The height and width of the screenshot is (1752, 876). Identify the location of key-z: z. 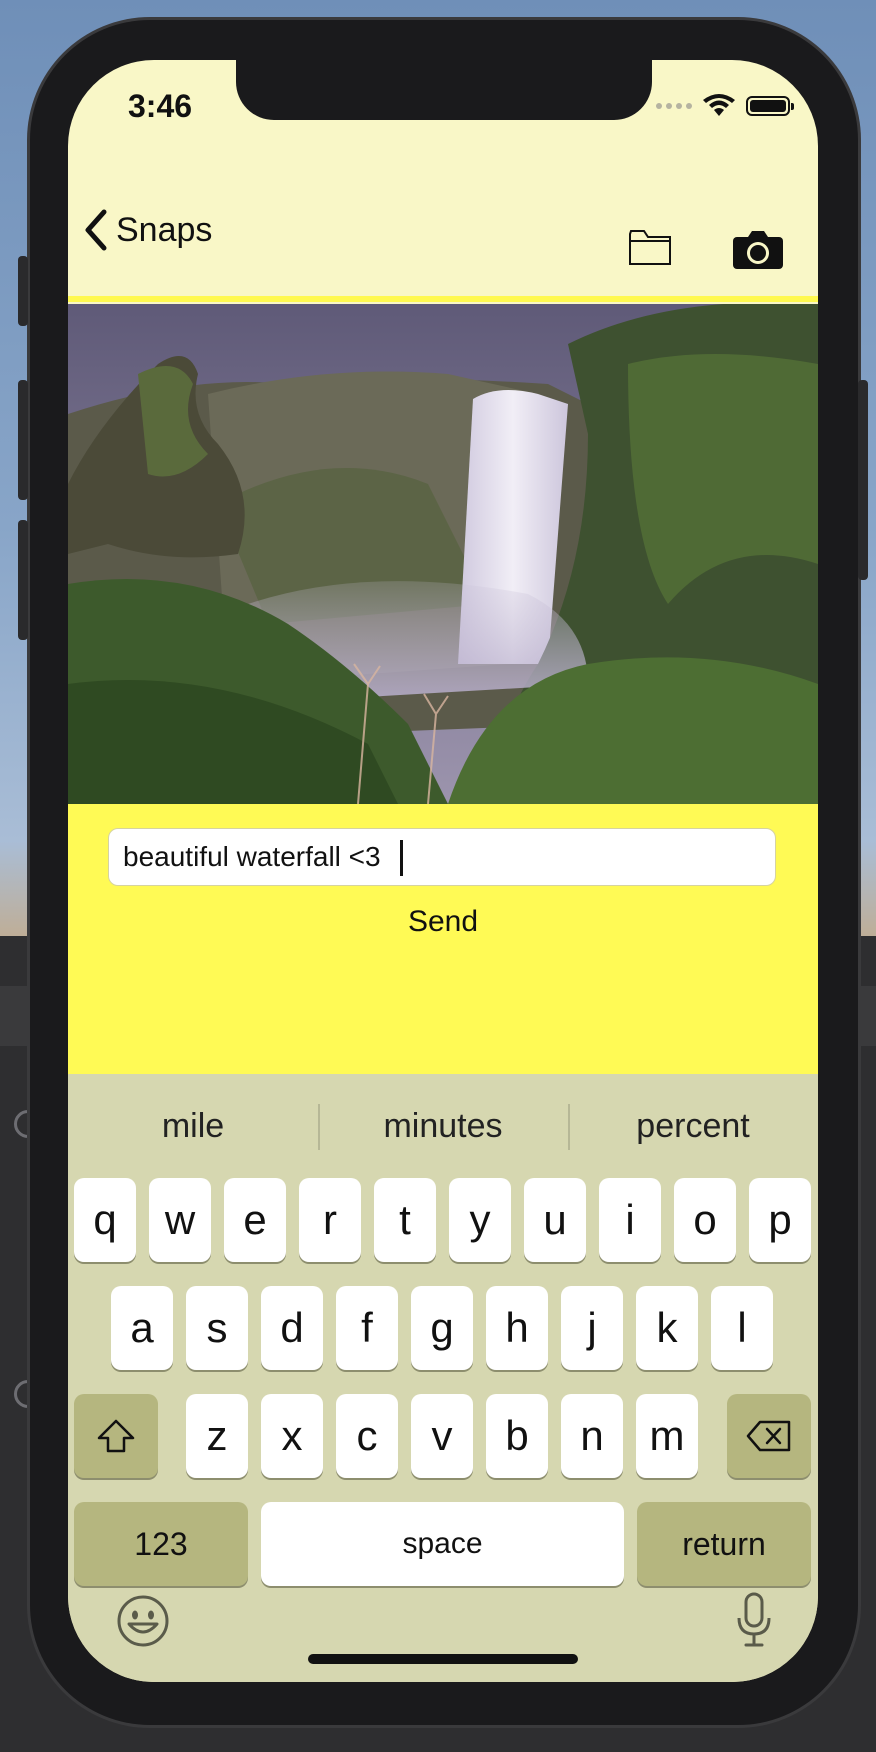
(217, 1436).